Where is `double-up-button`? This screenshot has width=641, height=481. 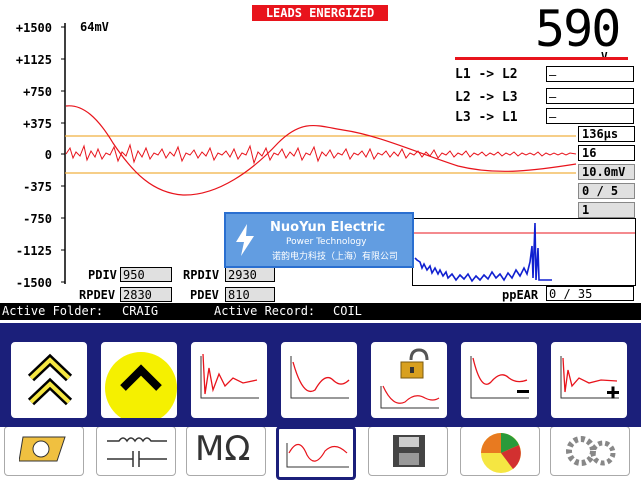
double-up-button is located at coordinates (49, 380).